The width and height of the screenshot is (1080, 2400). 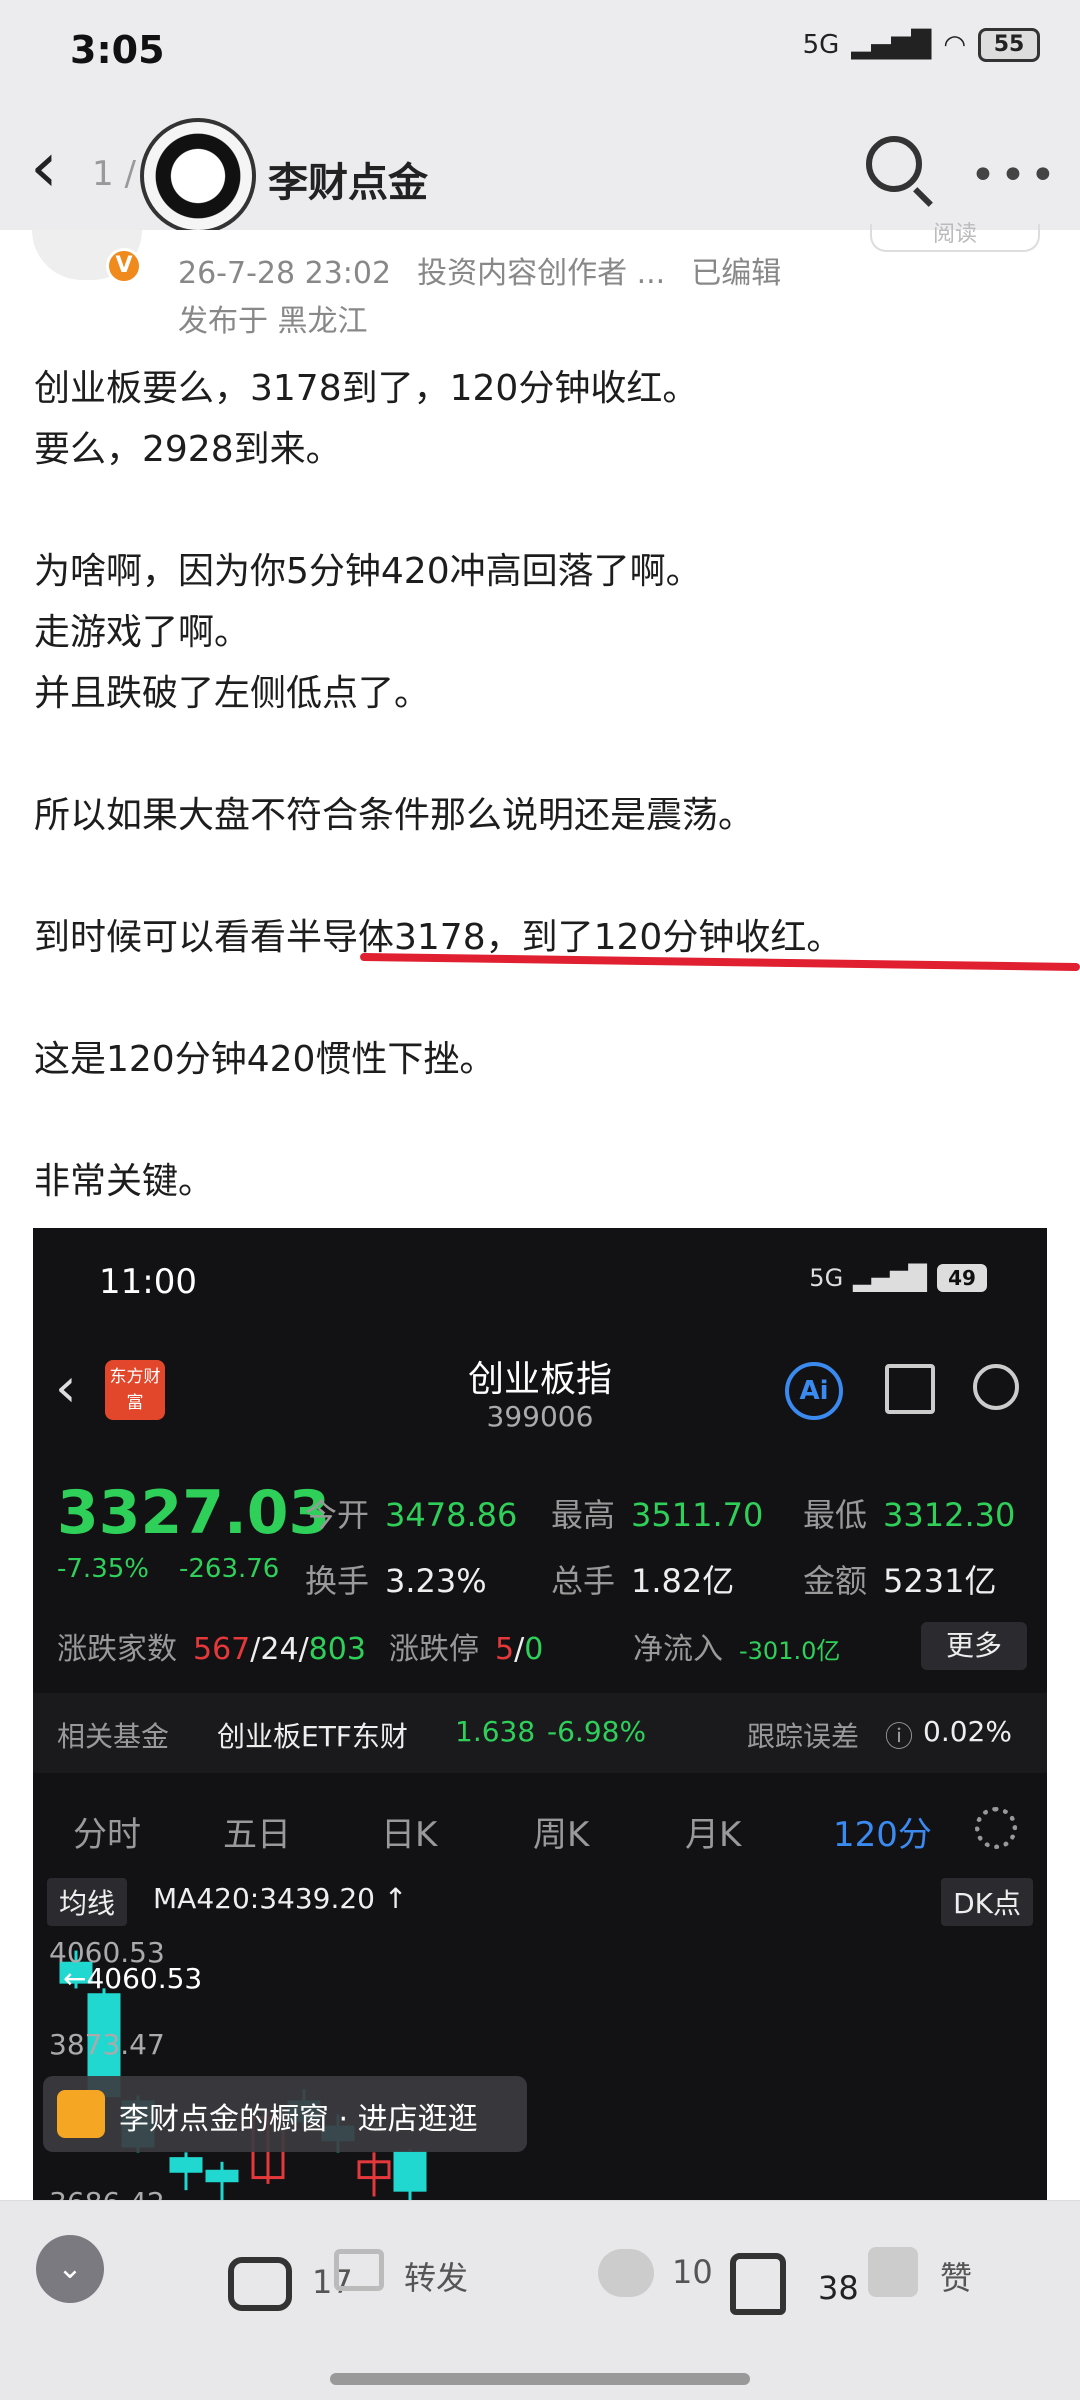 I want to click on related-fund-row: 相关基金 创业板ETF东财 1.638 -6.98% 跟踪误差 ⓘ 0.02%, so click(x=540, y=1733).